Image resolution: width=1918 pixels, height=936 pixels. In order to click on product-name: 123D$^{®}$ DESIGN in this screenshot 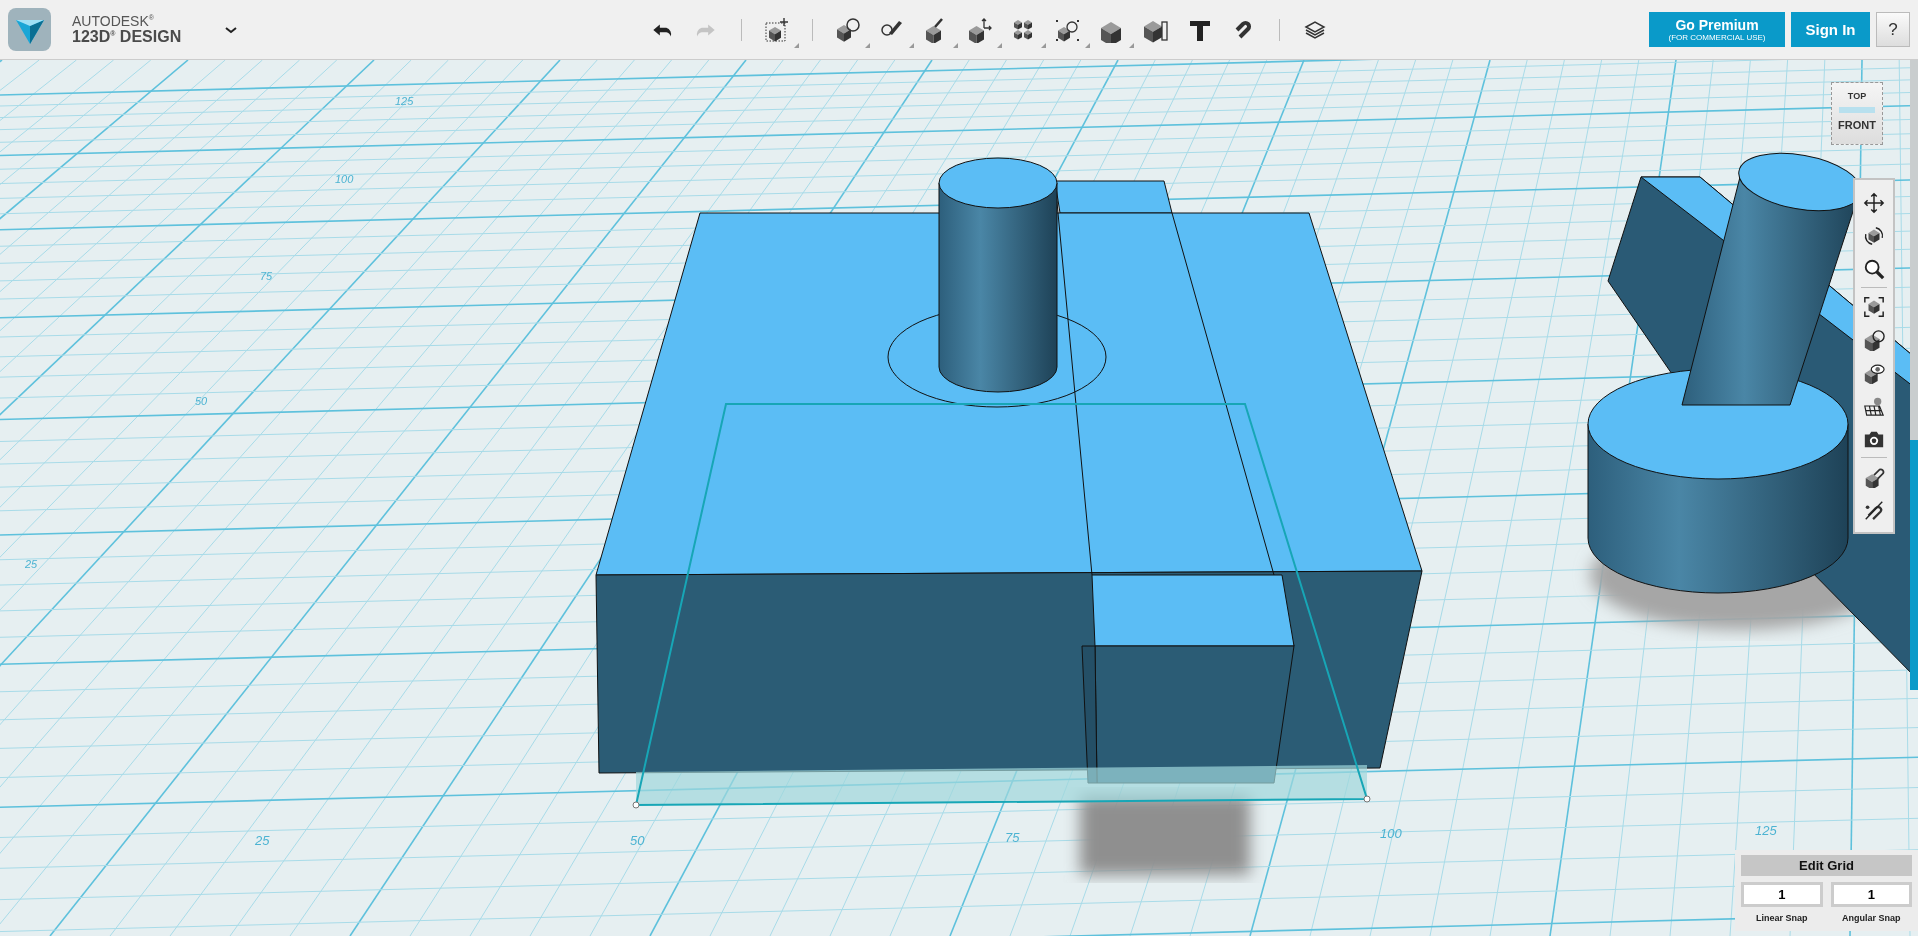, I will do `click(127, 37)`.